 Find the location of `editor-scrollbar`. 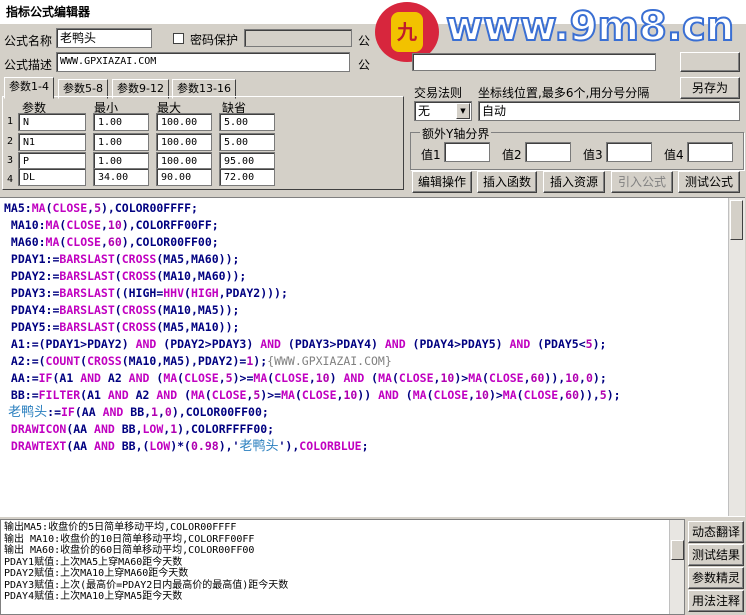

editor-scrollbar is located at coordinates (736, 357).